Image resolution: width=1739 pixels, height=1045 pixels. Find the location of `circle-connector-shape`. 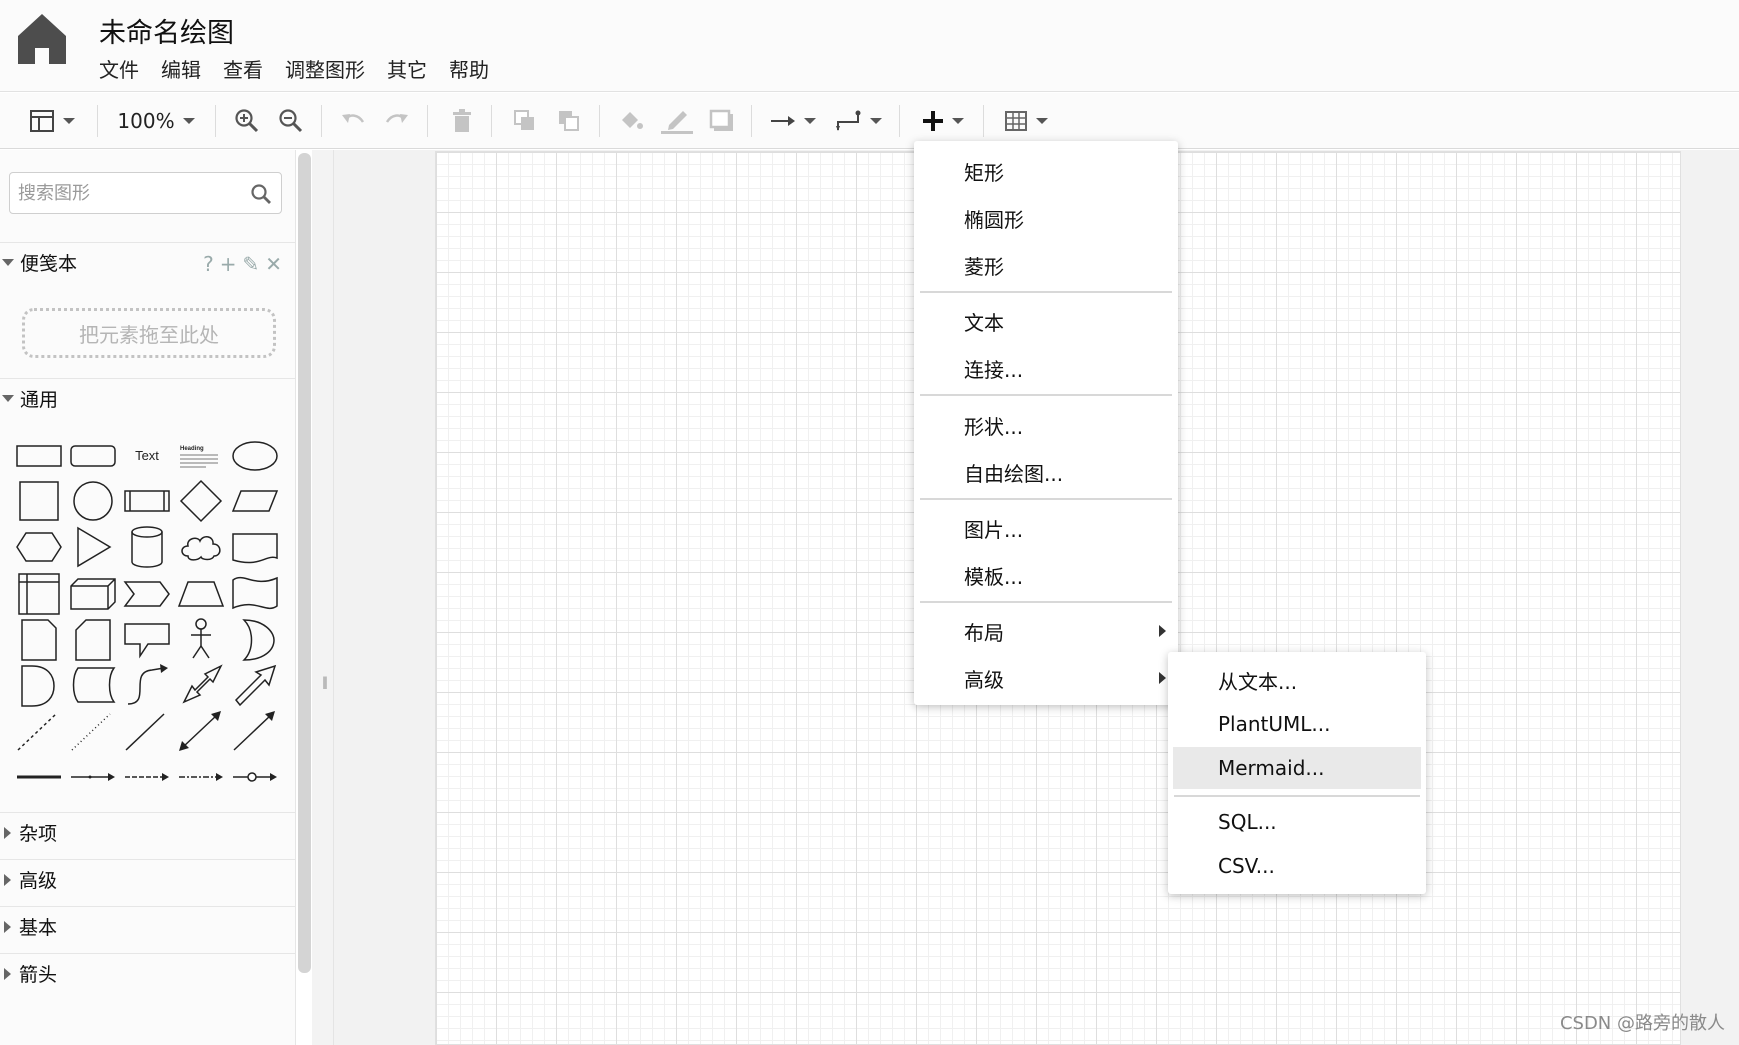

circle-connector-shape is located at coordinates (255, 777).